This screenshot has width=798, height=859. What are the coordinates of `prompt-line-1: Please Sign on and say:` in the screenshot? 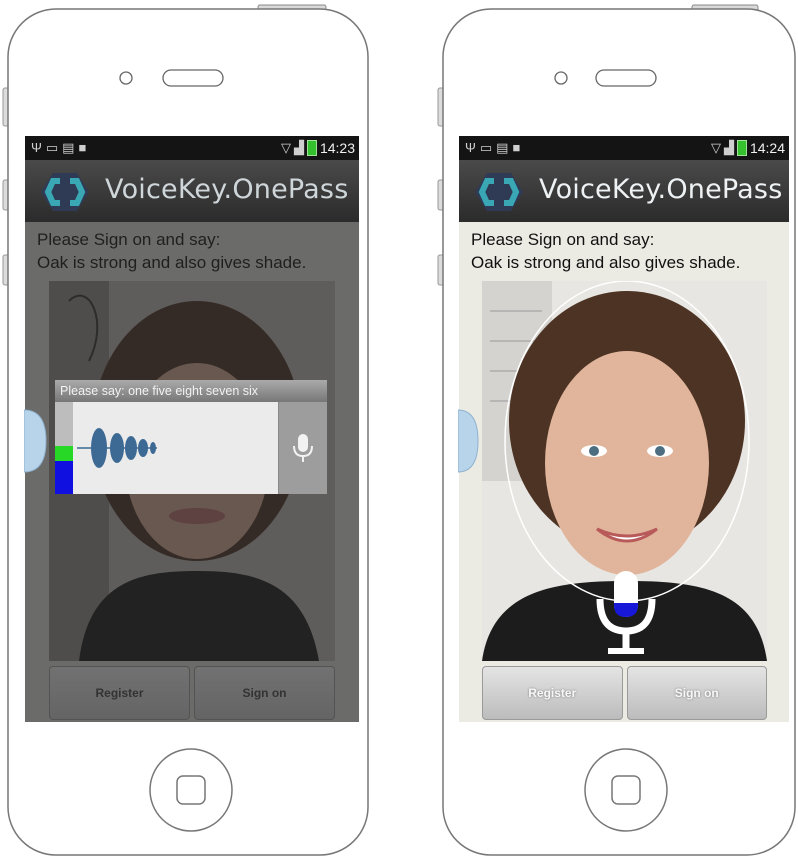 It's located at (563, 239).